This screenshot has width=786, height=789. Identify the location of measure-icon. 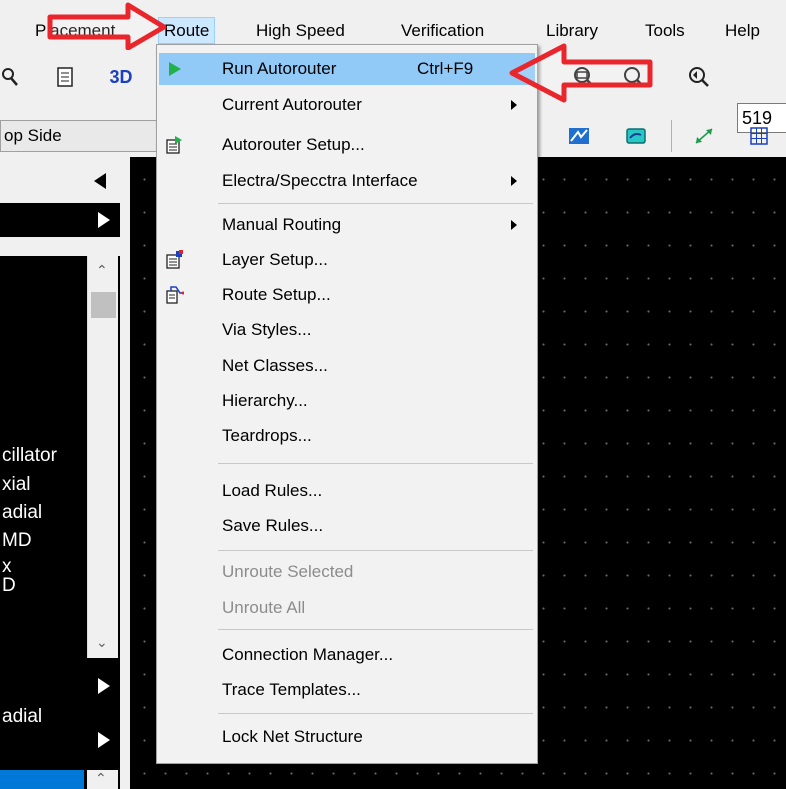
(704, 136).